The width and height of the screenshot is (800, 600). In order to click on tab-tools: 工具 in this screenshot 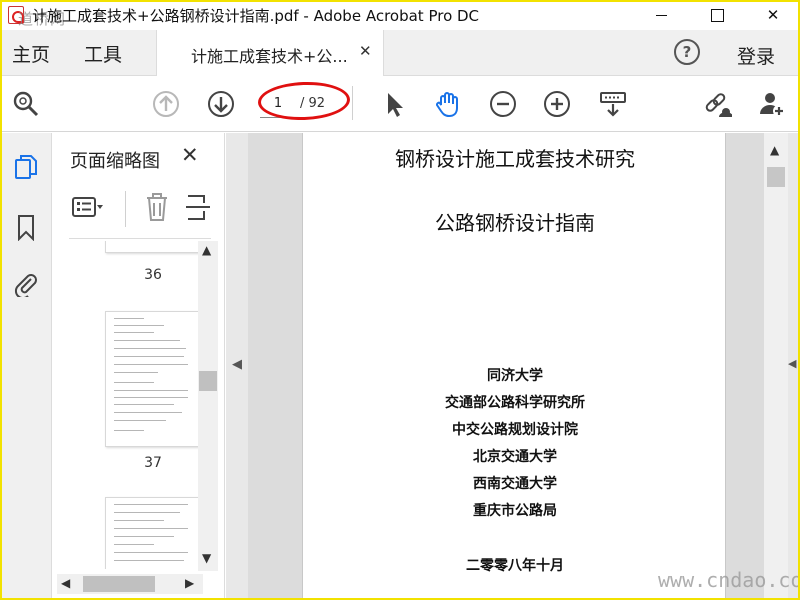, I will do `click(103, 53)`.